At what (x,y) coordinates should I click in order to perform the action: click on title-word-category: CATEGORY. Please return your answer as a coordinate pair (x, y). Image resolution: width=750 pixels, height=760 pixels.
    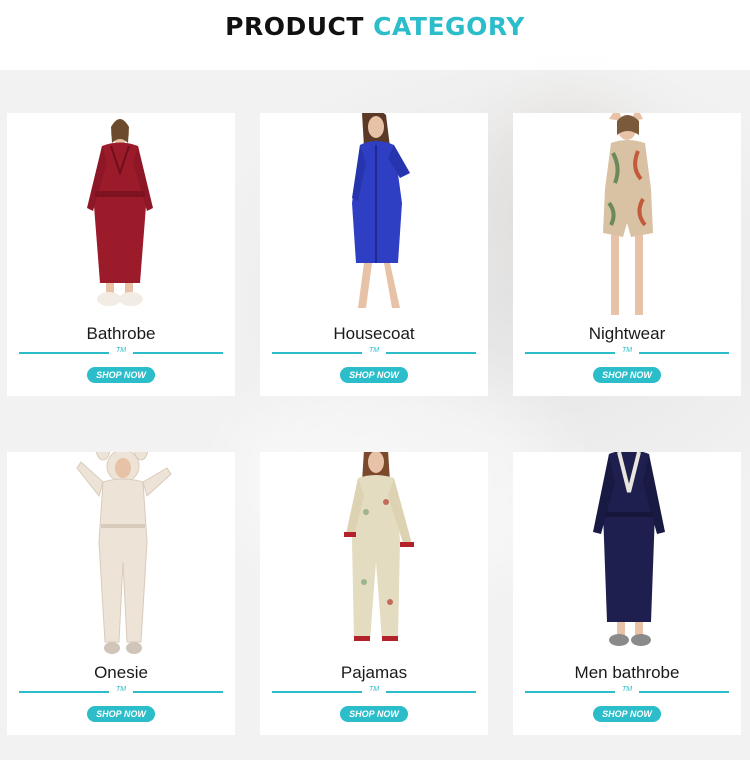
    Looking at the image, I should click on (449, 26).